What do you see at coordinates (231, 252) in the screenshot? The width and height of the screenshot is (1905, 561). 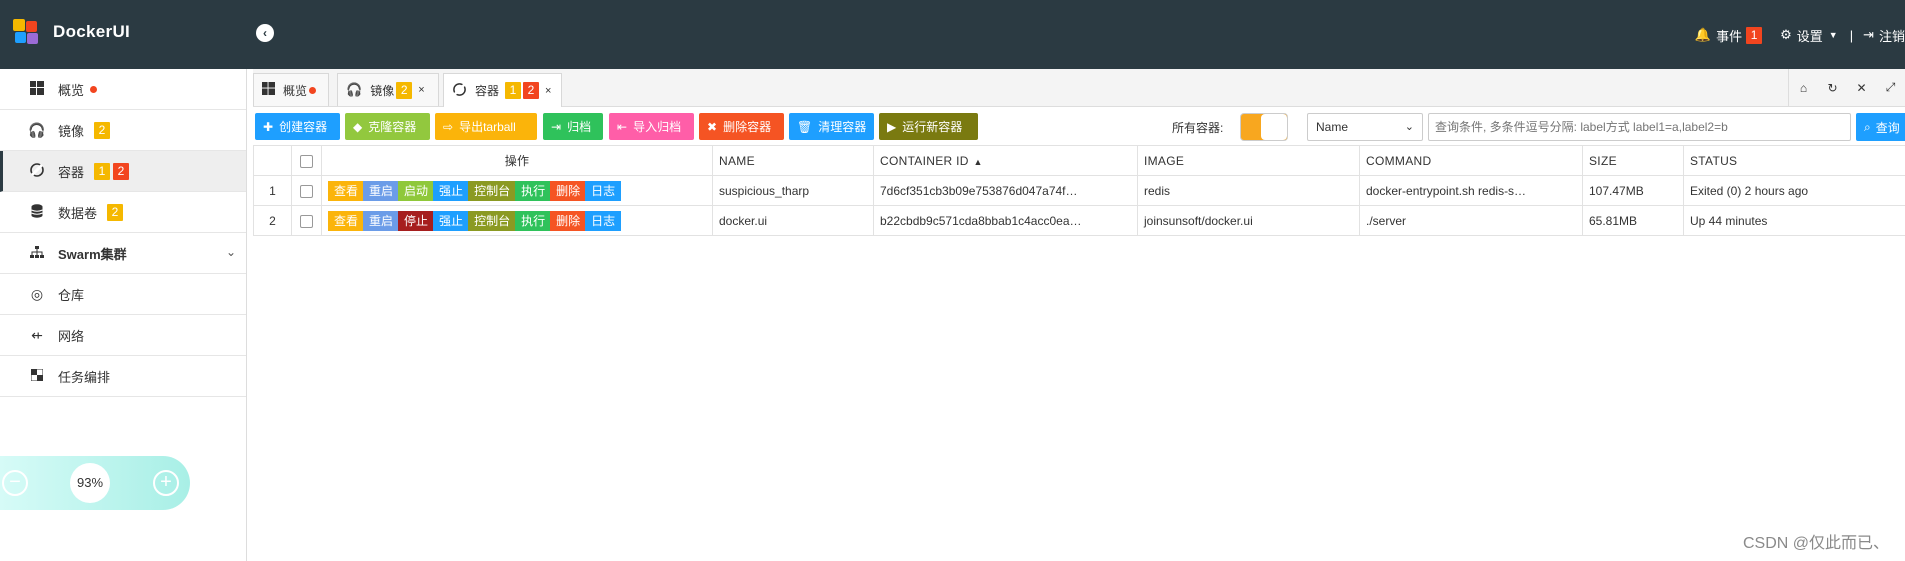 I see `double-chevron-down-icon: ⌄` at bounding box center [231, 252].